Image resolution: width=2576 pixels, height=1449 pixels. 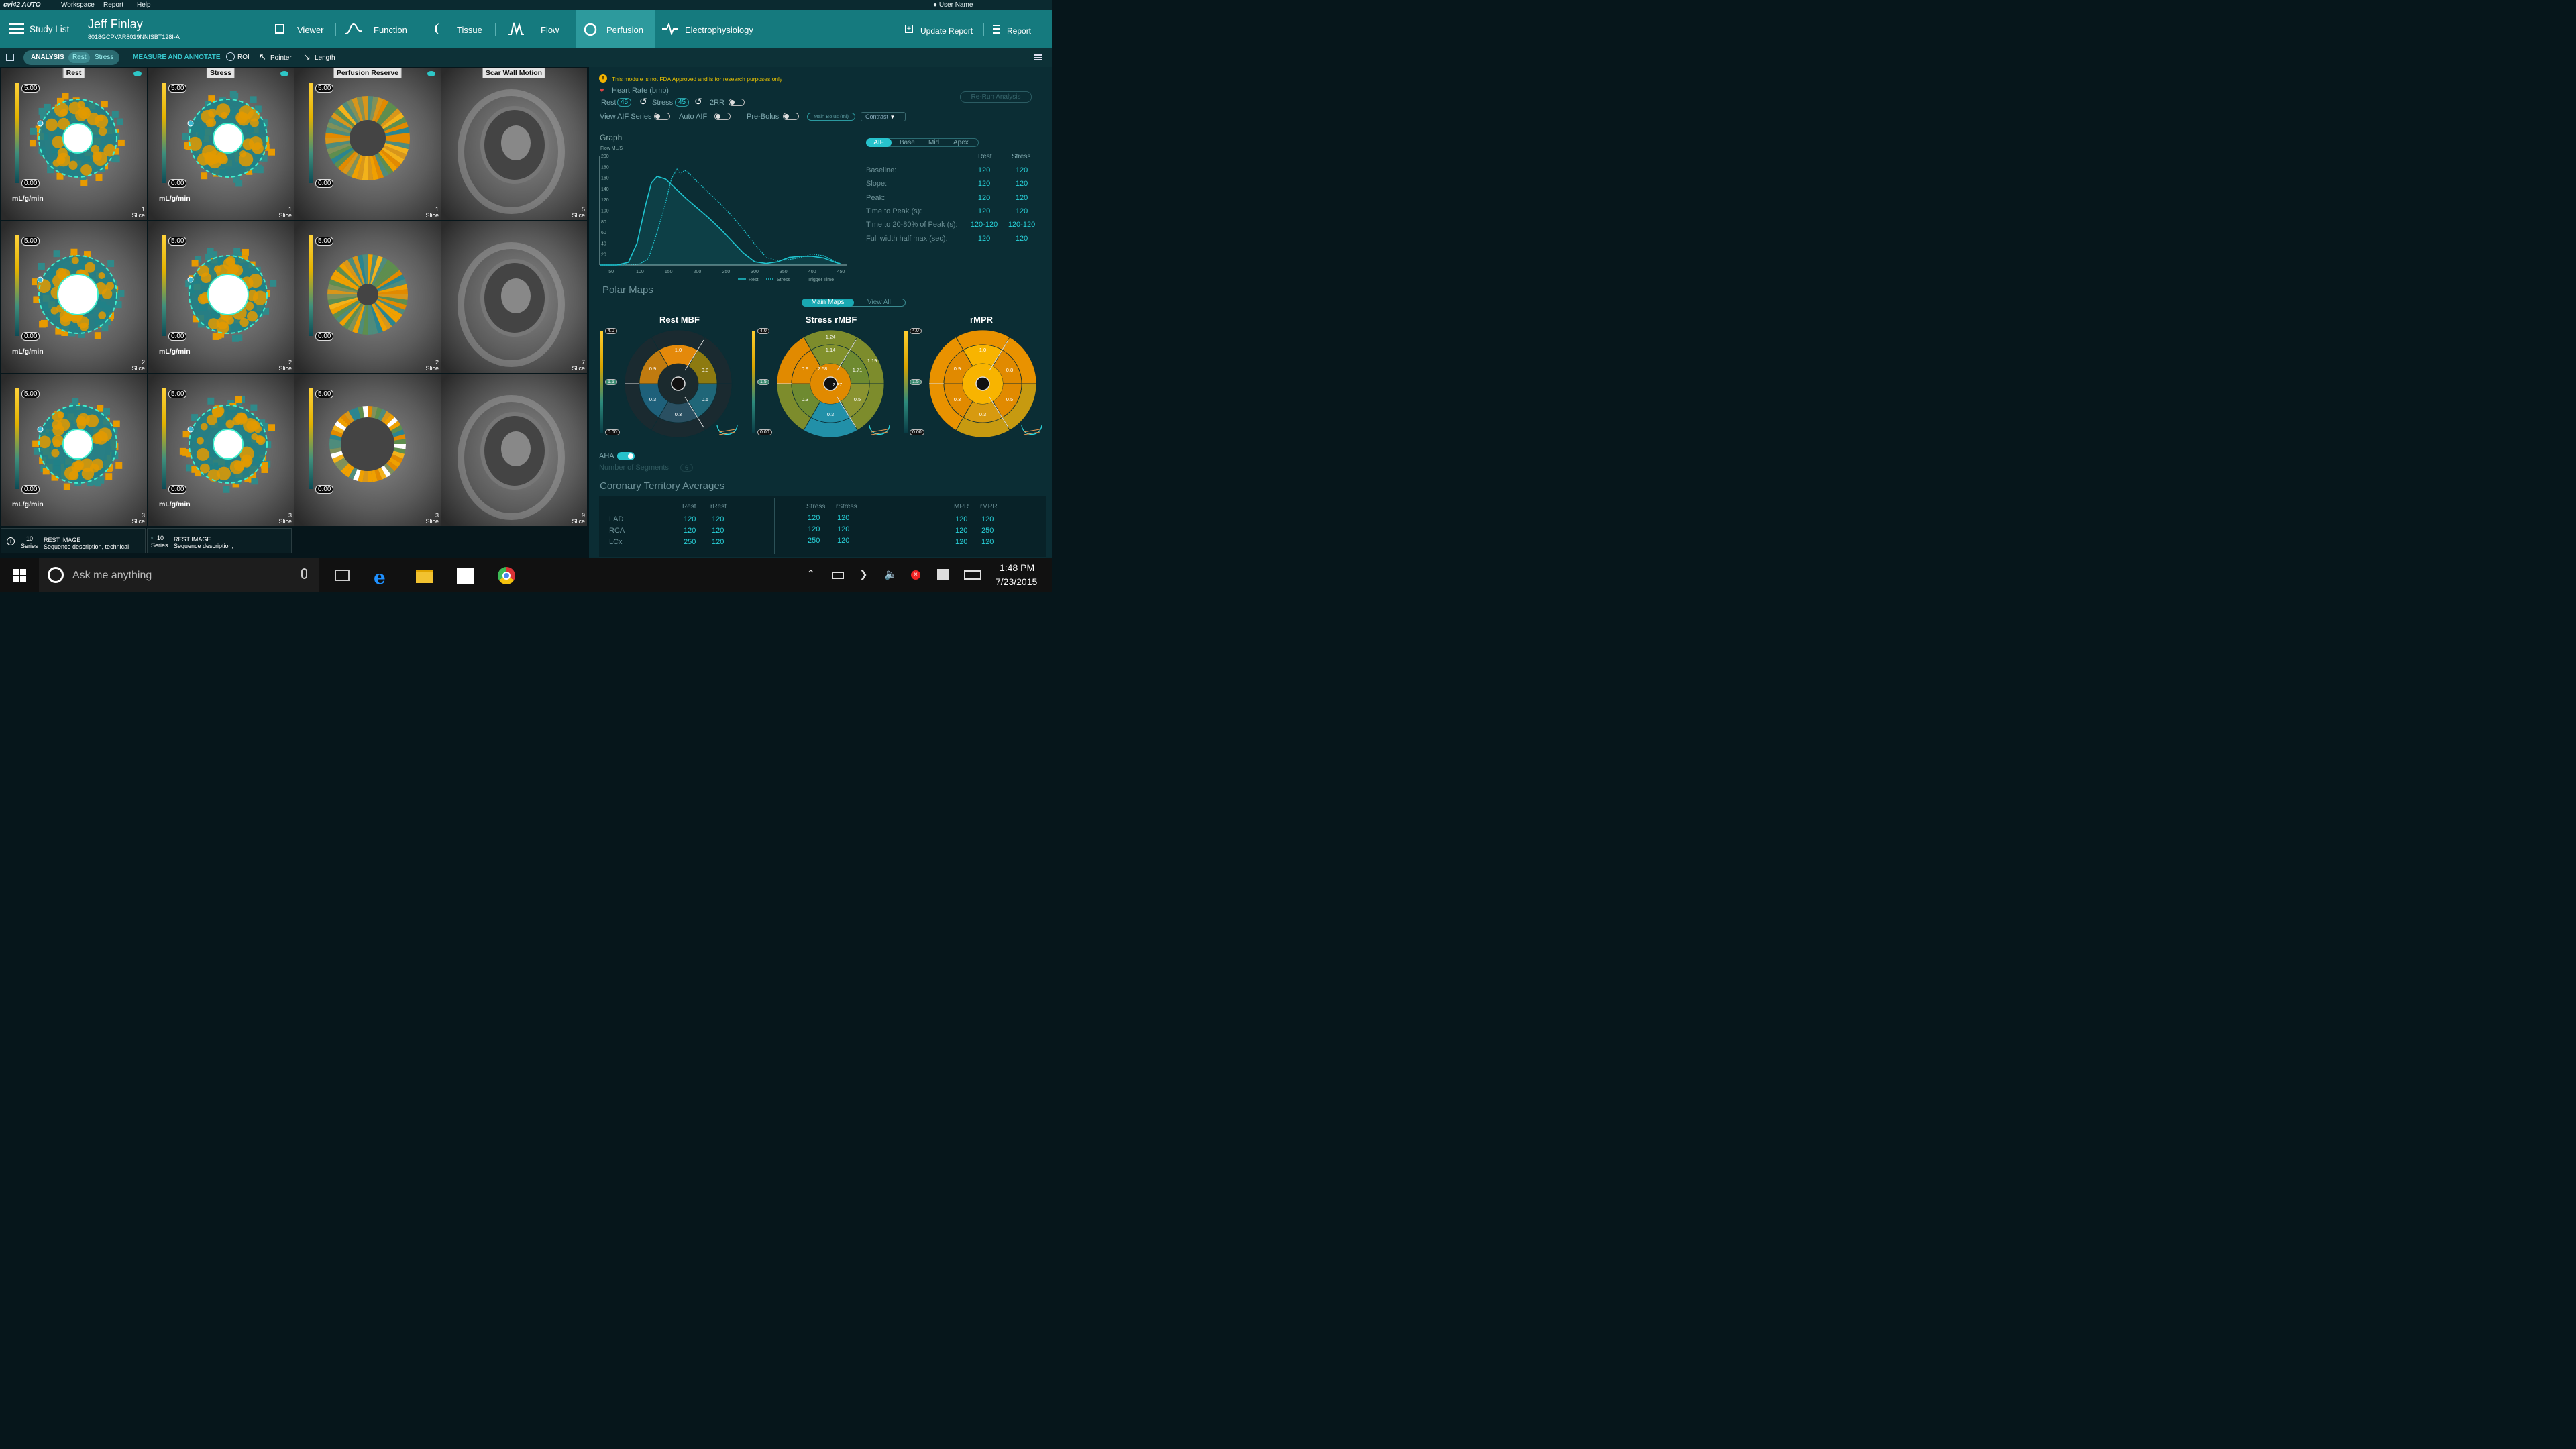 What do you see at coordinates (605, 178) in the screenshot?
I see `y-tick-label: 160` at bounding box center [605, 178].